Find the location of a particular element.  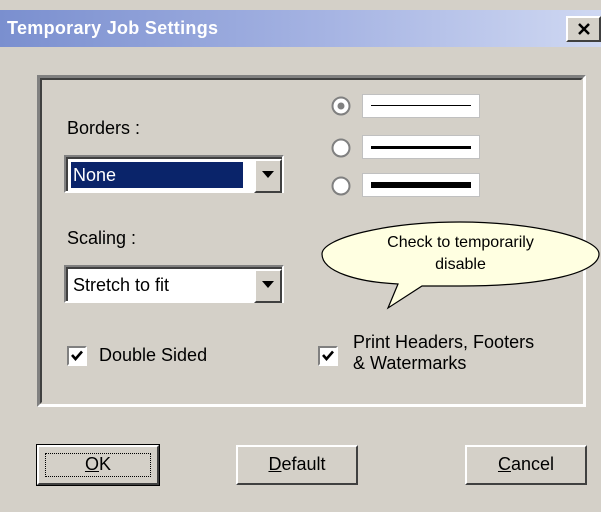

print-headers-label: Print Headers, Footers & Watermarks is located at coordinates (443, 353).